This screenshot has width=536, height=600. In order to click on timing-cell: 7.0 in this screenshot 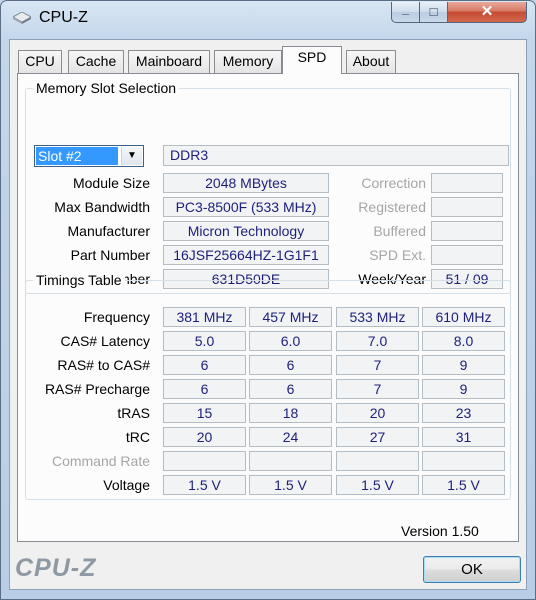, I will do `click(377, 341)`.